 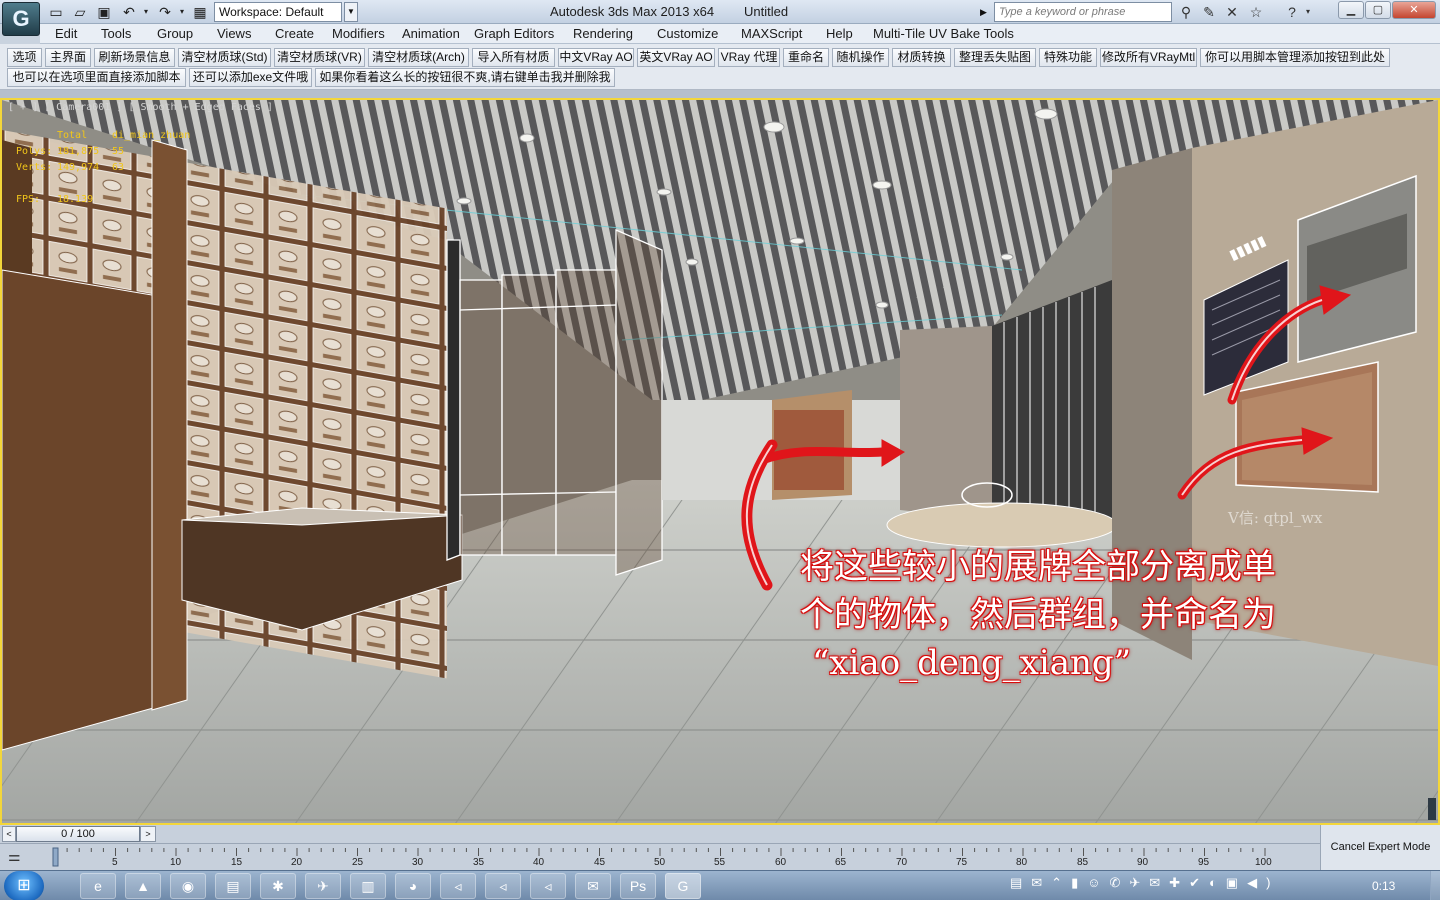 What do you see at coordinates (839, 33) in the screenshot?
I see `menu-help: Help` at bounding box center [839, 33].